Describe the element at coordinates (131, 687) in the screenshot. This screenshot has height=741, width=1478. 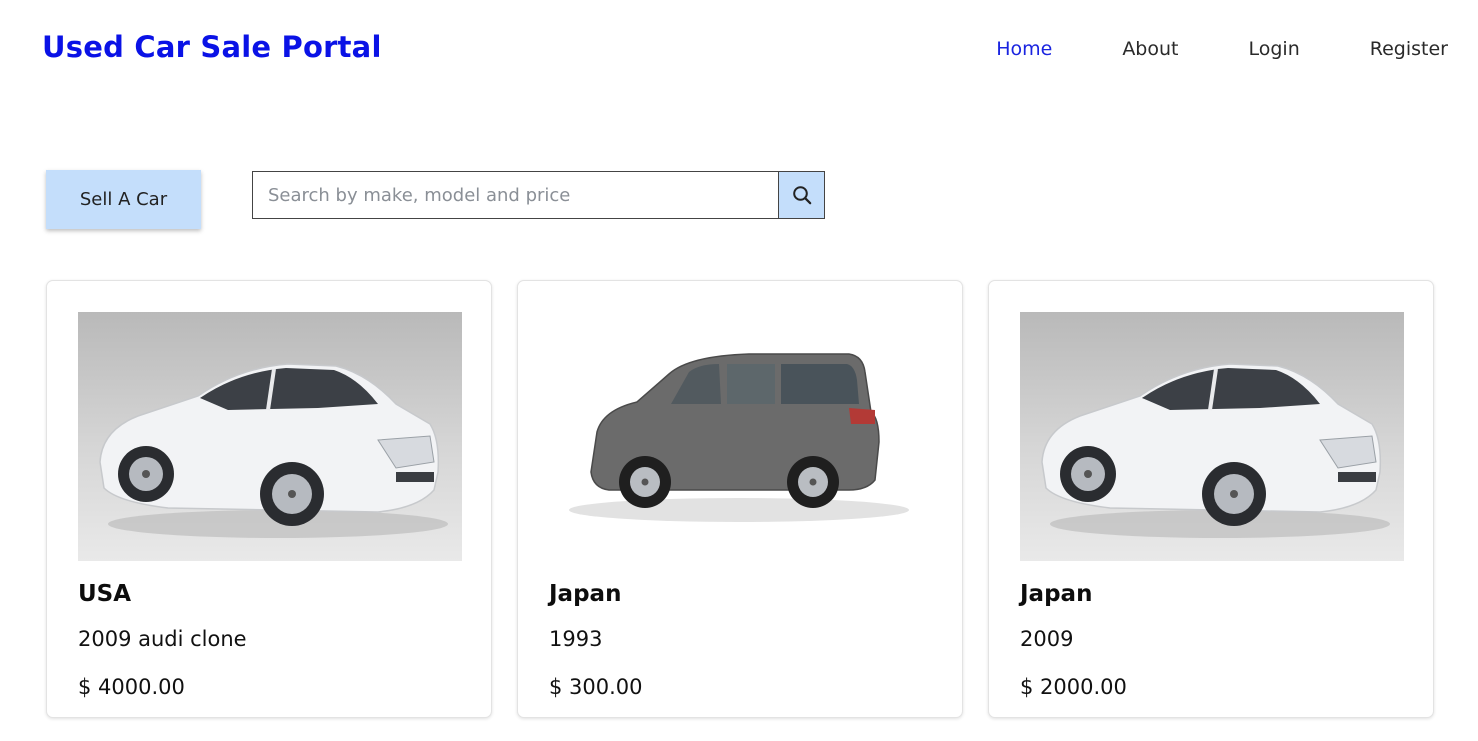
I see `car-price: $ 4000.00` at that location.